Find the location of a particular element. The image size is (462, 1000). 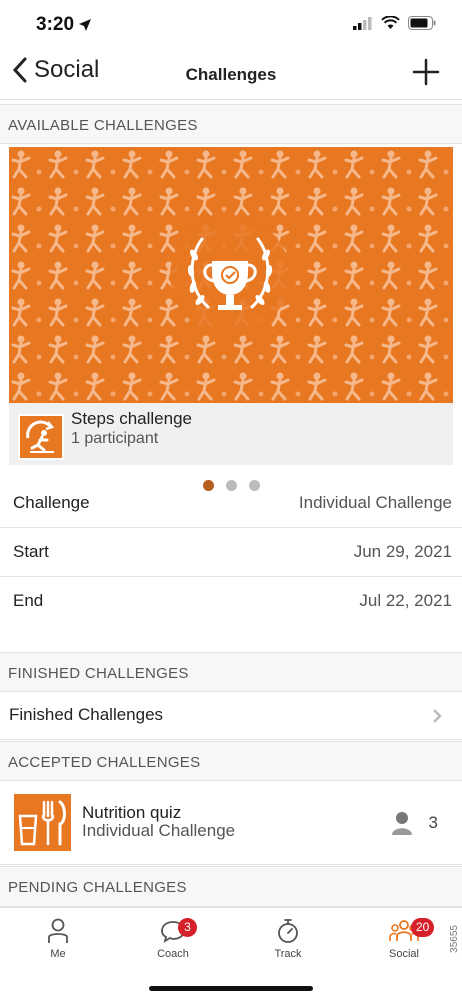

finished-challenges-label: Finished Challenges is located at coordinates (86, 714).